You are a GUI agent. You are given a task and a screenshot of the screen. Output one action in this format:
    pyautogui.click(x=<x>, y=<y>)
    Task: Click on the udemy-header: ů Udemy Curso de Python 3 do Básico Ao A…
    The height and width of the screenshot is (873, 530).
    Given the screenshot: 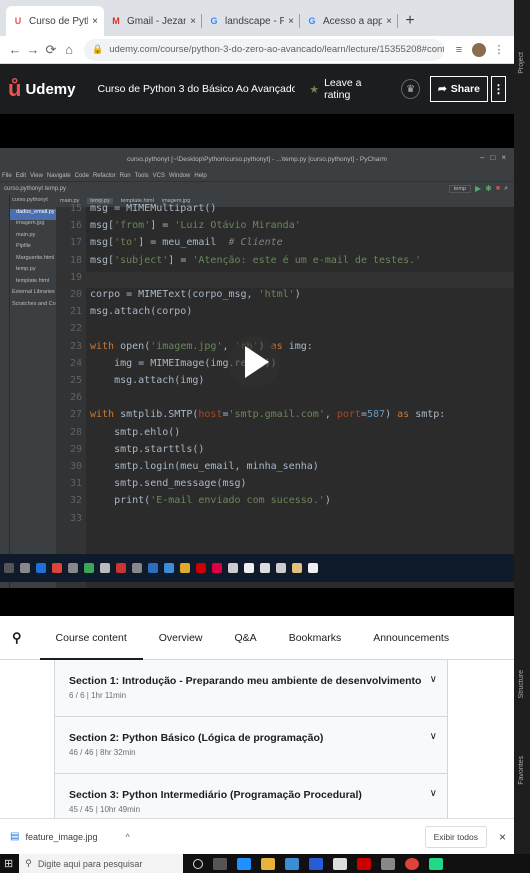 What is the action you would take?
    pyautogui.click(x=257, y=89)
    